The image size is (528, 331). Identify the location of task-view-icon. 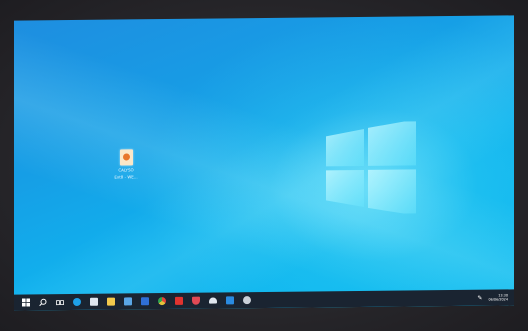
(59, 302).